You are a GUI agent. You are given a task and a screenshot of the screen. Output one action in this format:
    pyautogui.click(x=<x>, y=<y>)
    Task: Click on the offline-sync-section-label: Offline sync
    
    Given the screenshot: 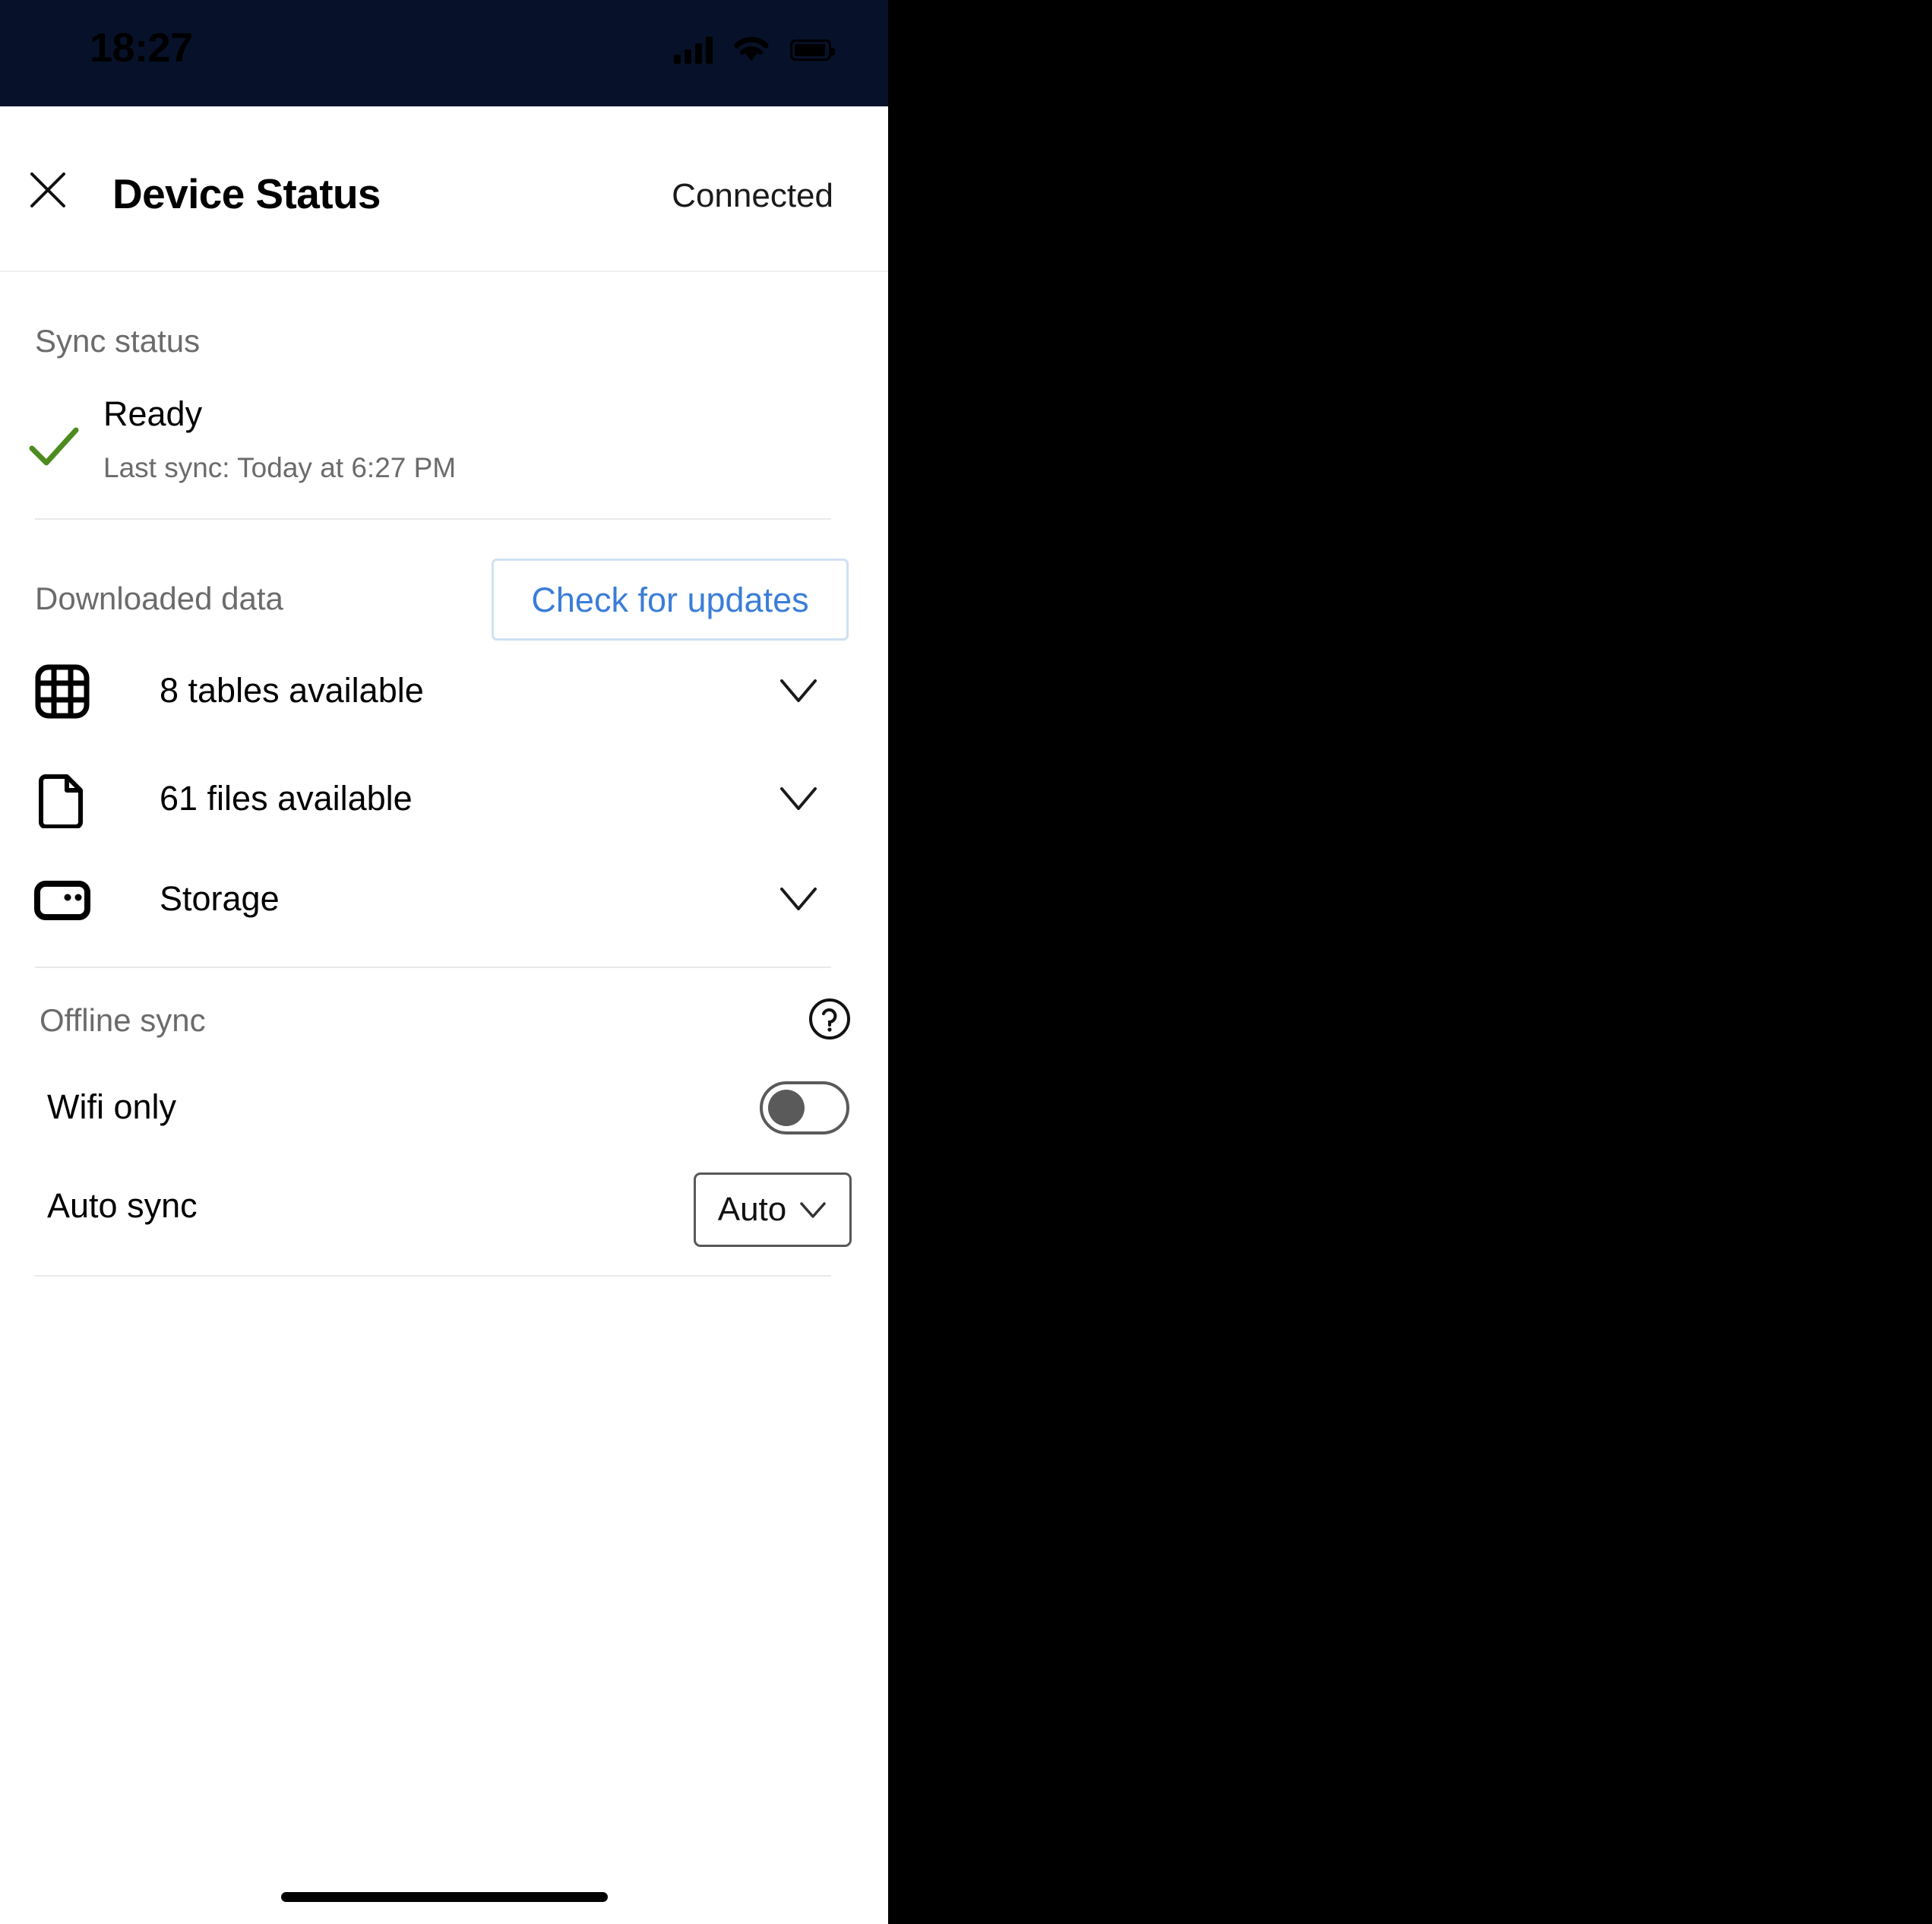 What is the action you would take?
    pyautogui.click(x=123, y=1020)
    